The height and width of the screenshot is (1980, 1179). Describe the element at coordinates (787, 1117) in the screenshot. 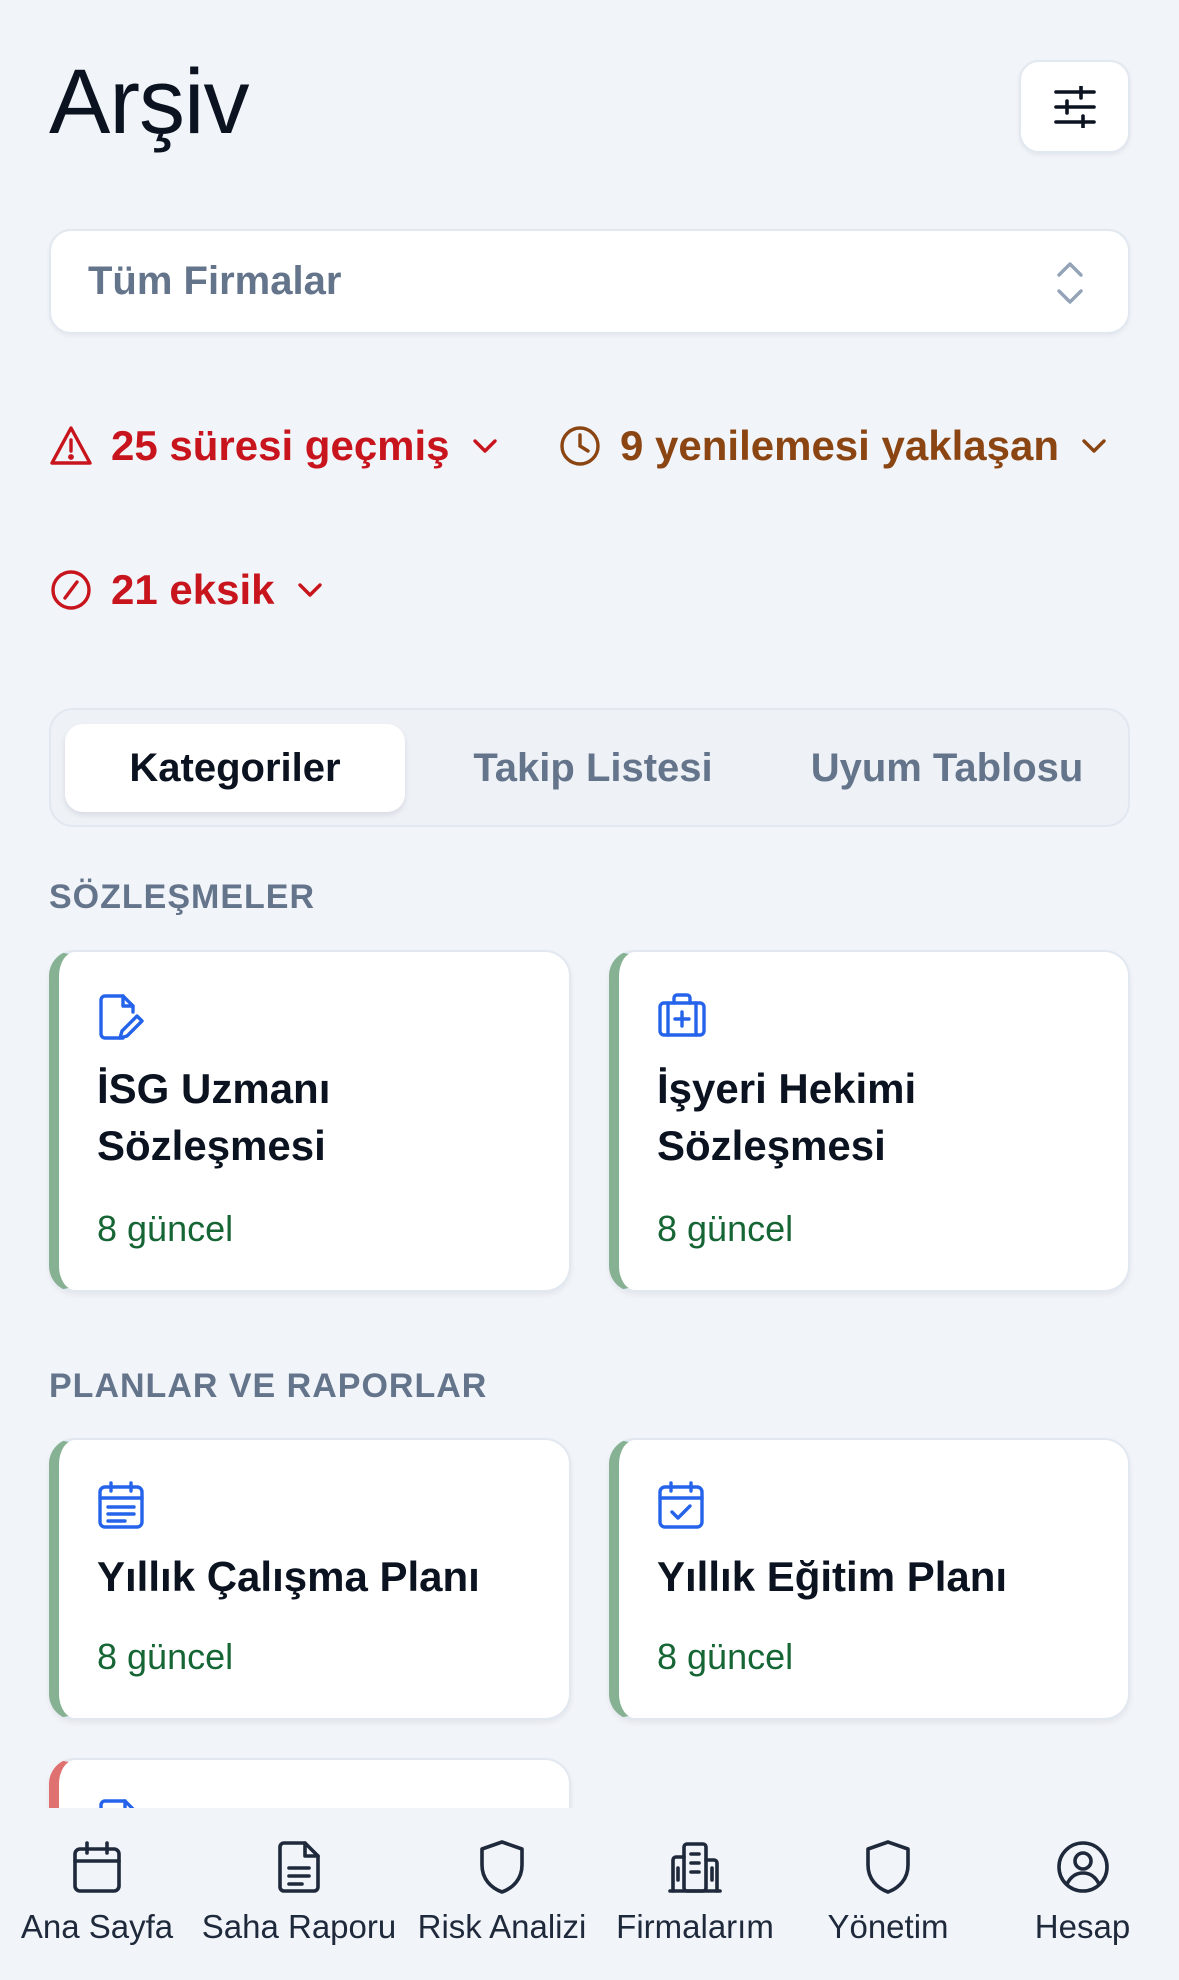

I see `card-title: İşyeri Hekimi Sözleşmesi` at that location.